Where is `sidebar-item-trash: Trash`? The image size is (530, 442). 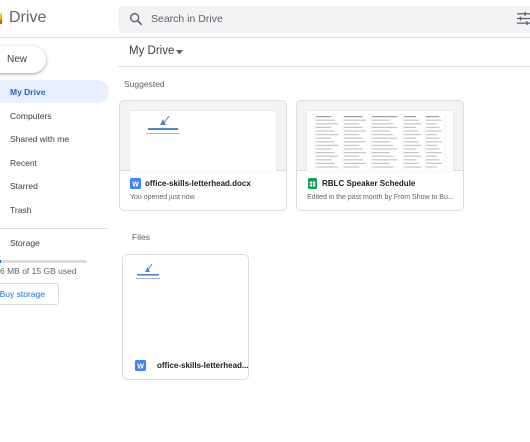 sidebar-item-trash: Trash is located at coordinates (15, 209).